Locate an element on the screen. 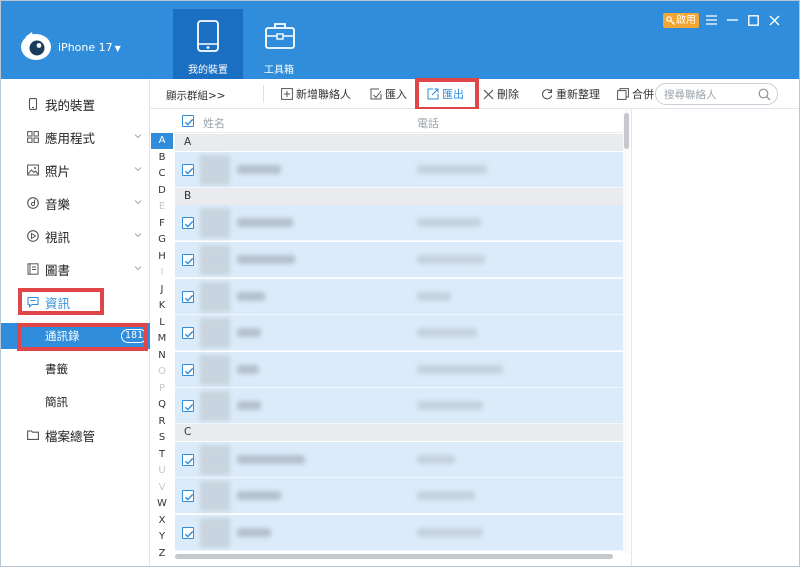 Image resolution: width=800 pixels, height=567 pixels. column-header-phone: 電話 is located at coordinates (428, 123).